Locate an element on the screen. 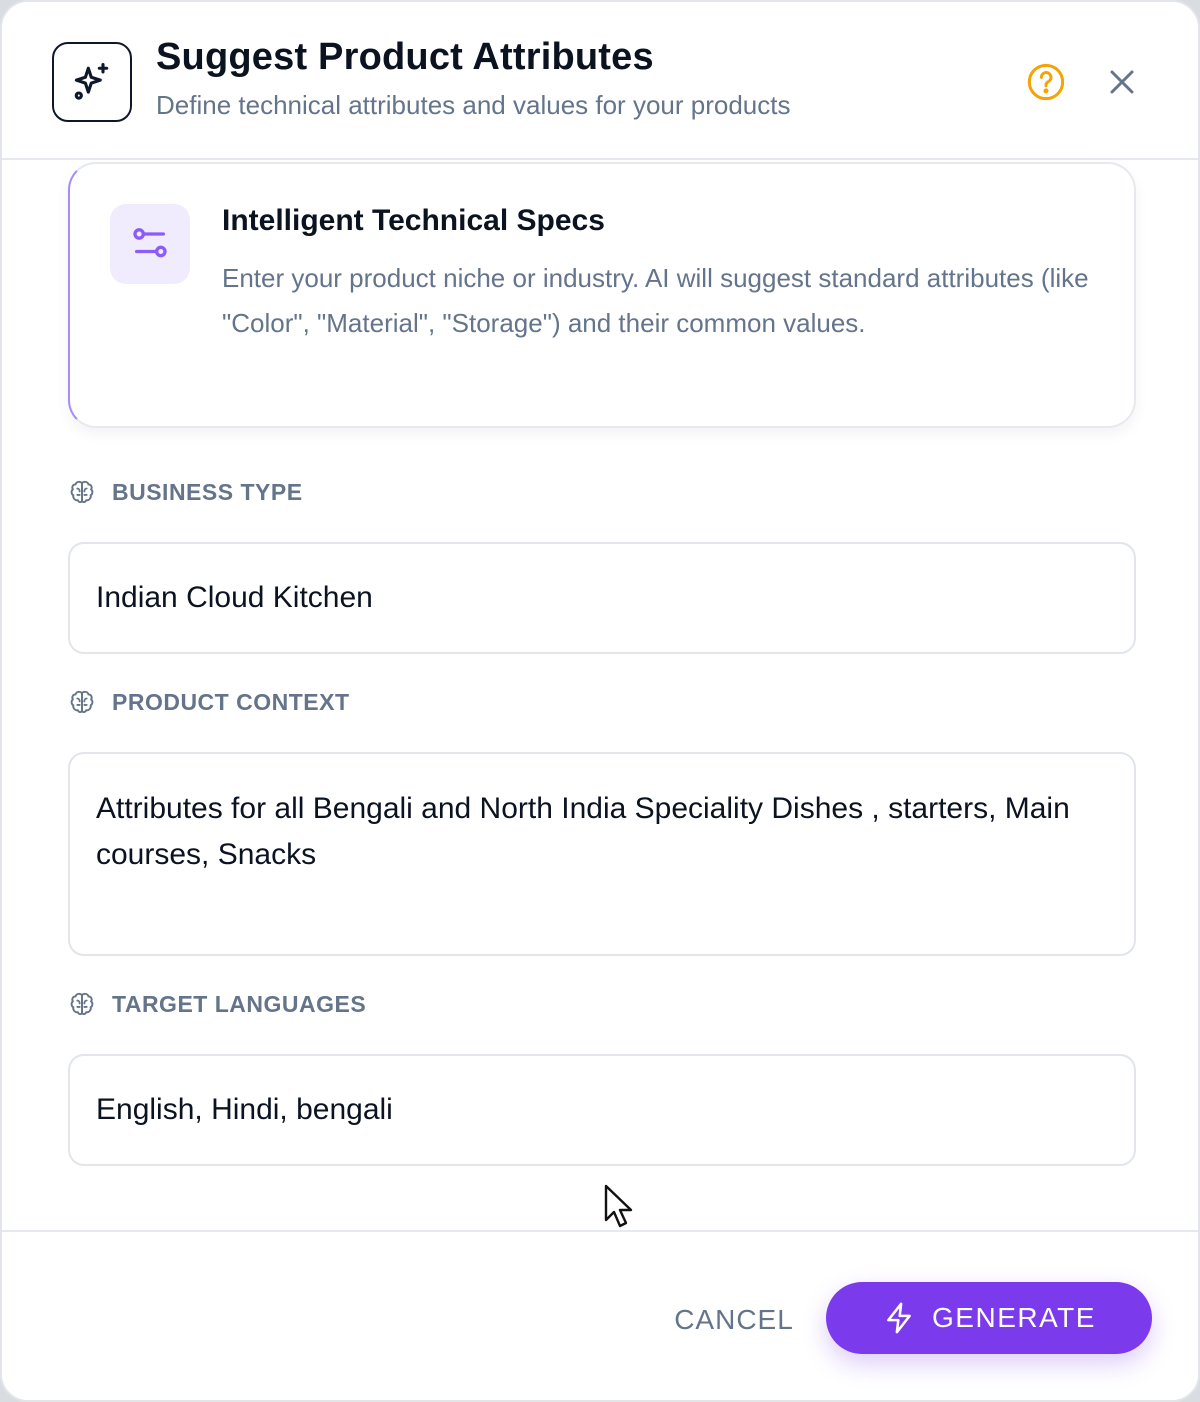 The height and width of the screenshot is (1402, 1200). business-type-input: Indian Cloud Kitchen is located at coordinates (602, 598).